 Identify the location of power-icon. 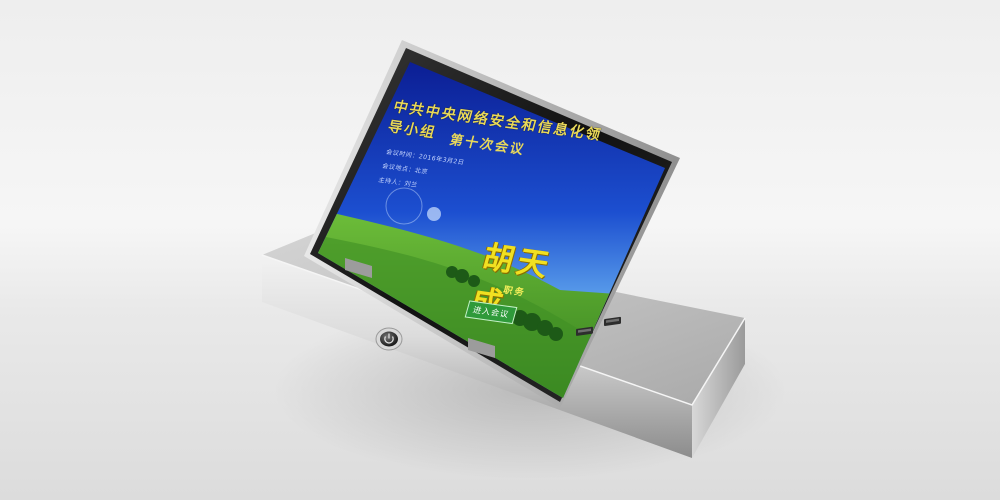
(389, 339).